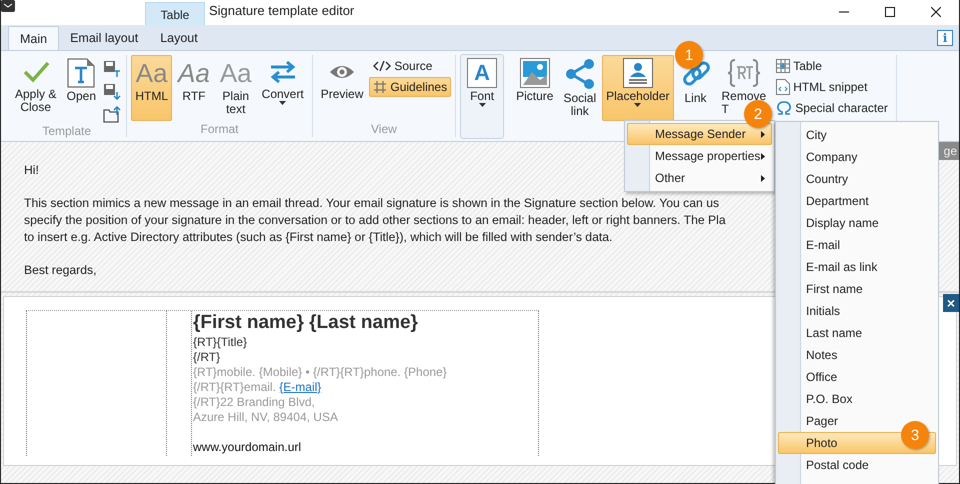  What do you see at coordinates (247, 447) in the screenshot?
I see `signature-text: www.yourdomain.url` at bounding box center [247, 447].